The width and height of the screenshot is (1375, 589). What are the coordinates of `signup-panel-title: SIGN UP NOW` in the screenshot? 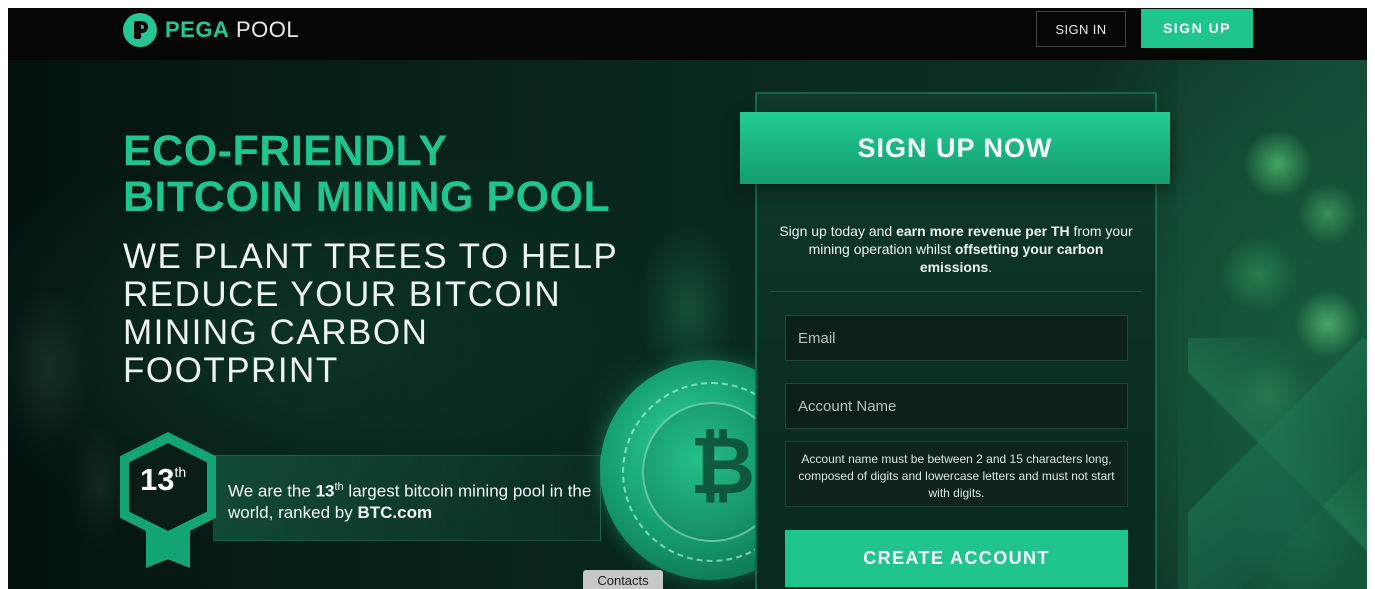 It's located at (955, 148).